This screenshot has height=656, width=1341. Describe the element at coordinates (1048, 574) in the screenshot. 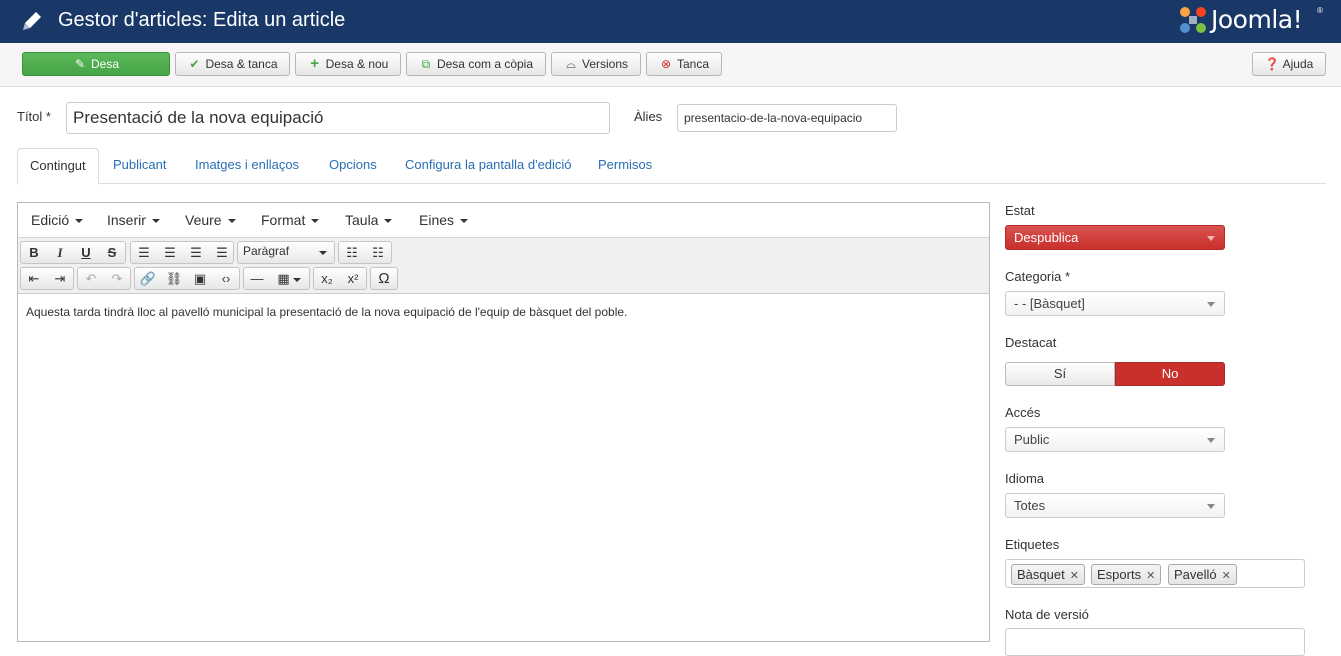

I see `tag-chip: Bàsquet ✕` at that location.